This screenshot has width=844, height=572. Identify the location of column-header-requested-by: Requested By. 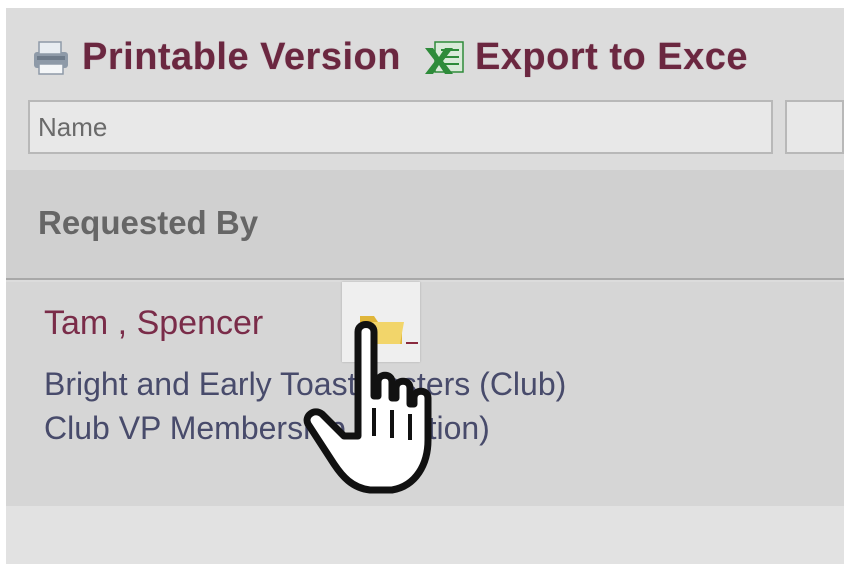
(148, 223).